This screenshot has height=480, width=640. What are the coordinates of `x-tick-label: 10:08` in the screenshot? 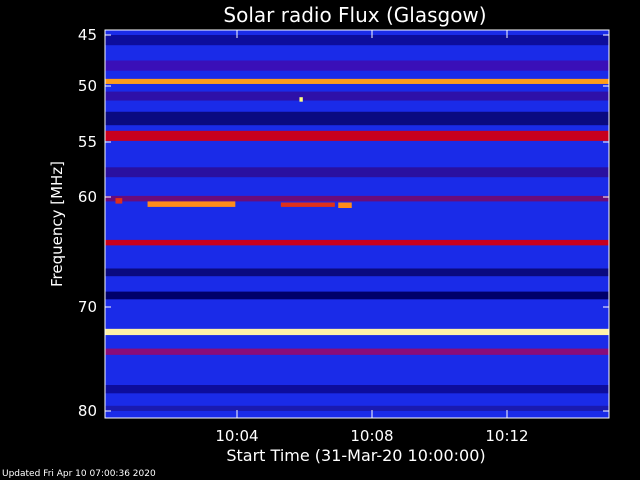 It's located at (371, 436).